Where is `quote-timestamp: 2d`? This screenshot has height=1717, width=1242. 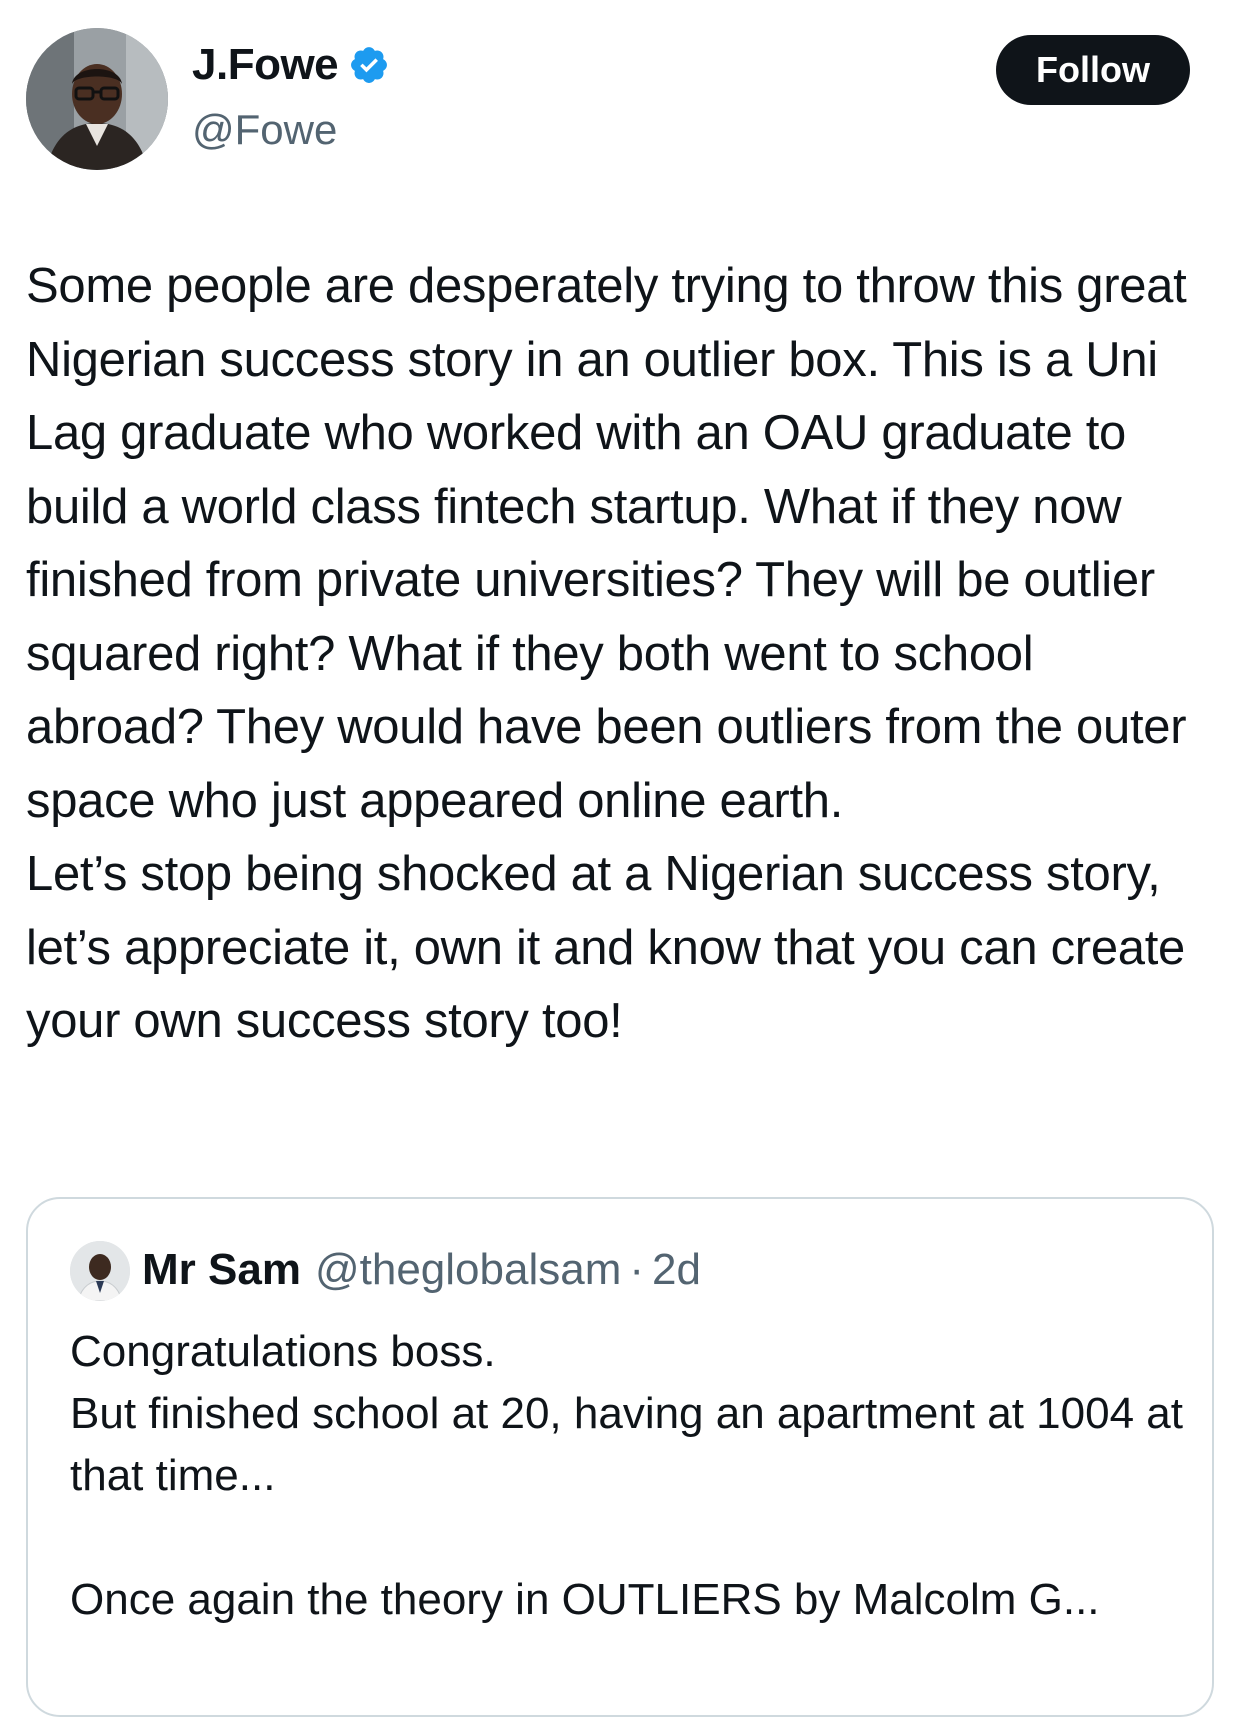 quote-timestamp: 2d is located at coordinates (676, 1270).